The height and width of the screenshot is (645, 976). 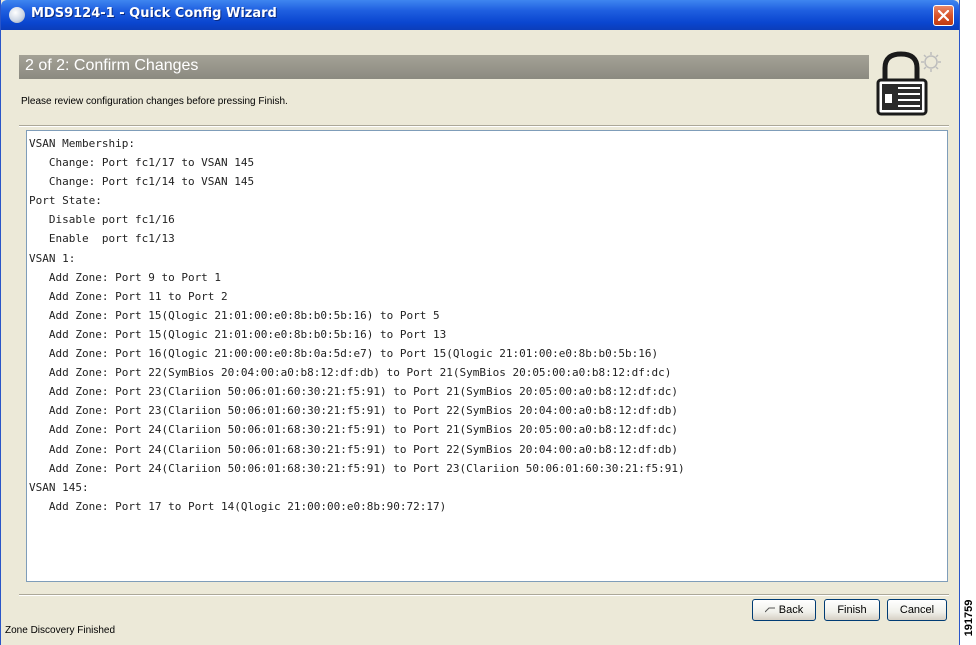 I want to click on finish-button-label: Finish, so click(x=852, y=610).